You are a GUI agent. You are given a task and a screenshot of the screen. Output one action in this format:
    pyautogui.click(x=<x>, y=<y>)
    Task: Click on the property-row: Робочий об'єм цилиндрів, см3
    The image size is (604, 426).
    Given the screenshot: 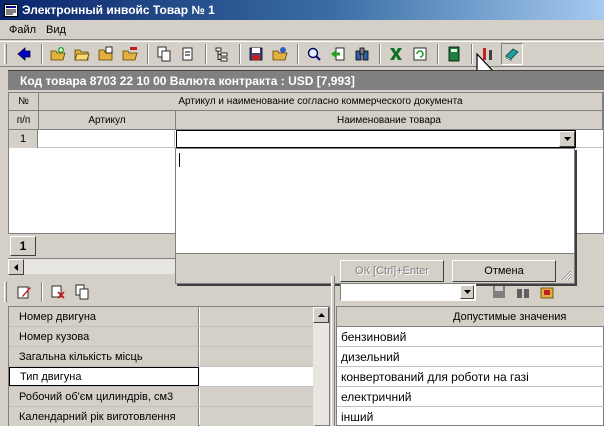 What is the action you would take?
    pyautogui.click(x=162, y=397)
    